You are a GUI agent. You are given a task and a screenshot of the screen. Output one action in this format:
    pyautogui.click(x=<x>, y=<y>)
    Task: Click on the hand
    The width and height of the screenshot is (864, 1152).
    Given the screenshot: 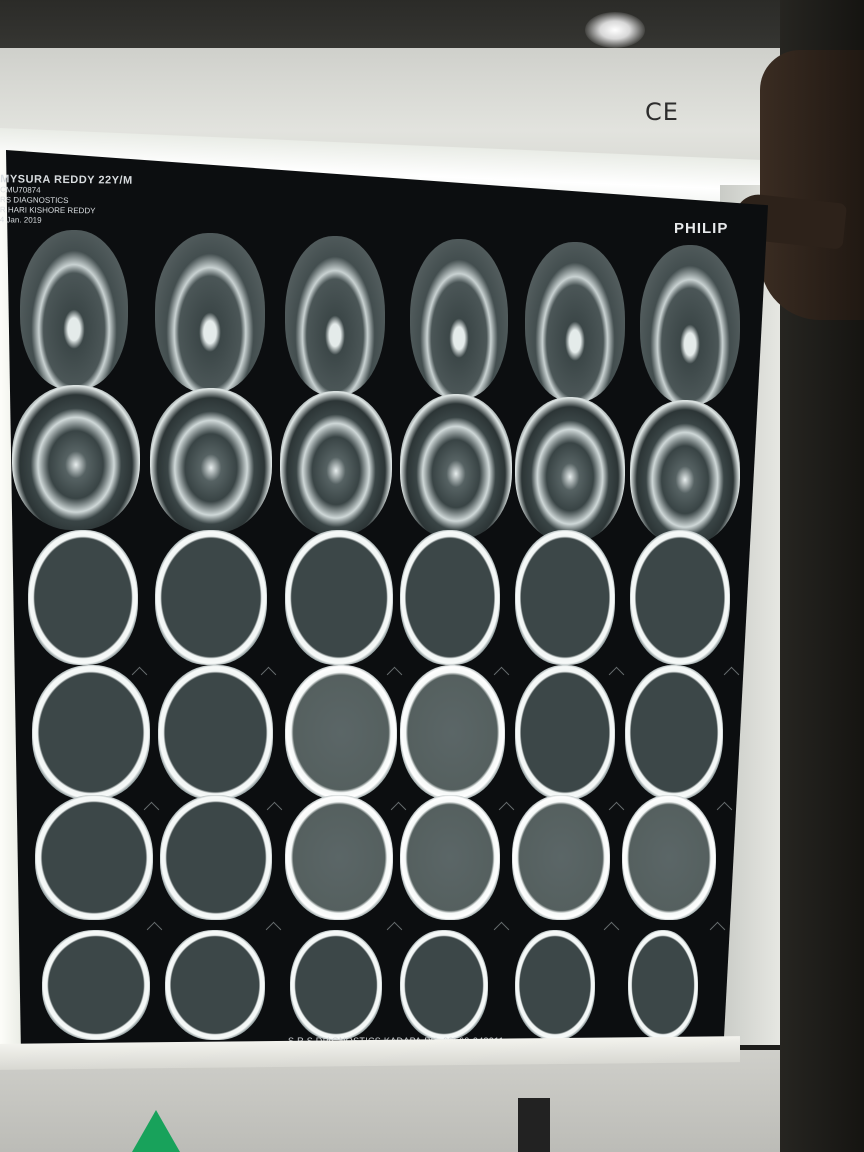 What is the action you would take?
    pyautogui.click(x=812, y=185)
    